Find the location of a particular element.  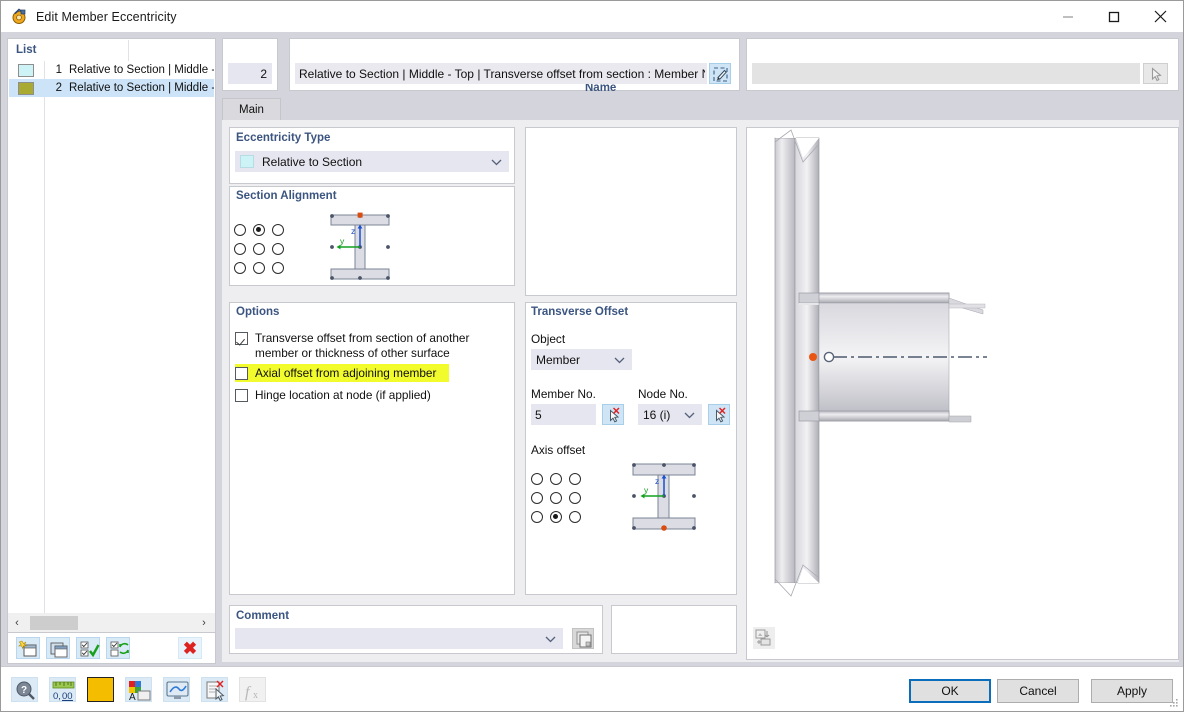

formula-button: f x is located at coordinates (252, 689).